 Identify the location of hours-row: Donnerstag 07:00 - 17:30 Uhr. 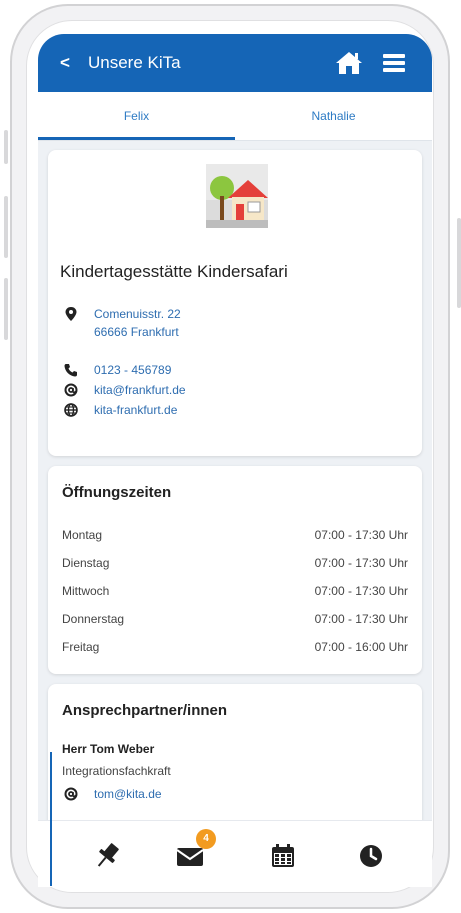
(235, 622).